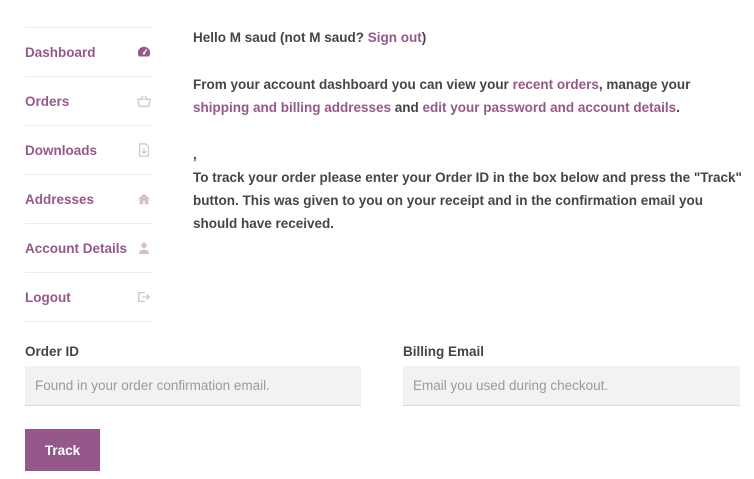 The height and width of the screenshot is (479, 754). Describe the element at coordinates (195, 154) in the screenshot. I see `comma-text: ,` at that location.